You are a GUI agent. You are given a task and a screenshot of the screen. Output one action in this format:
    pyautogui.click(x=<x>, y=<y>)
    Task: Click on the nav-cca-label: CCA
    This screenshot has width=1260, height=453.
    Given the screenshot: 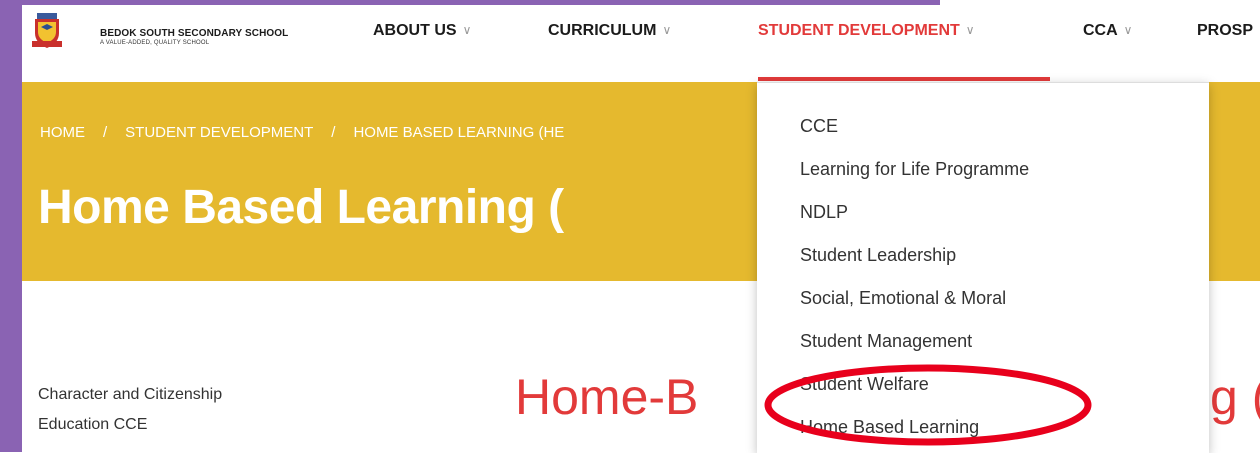 What is the action you would take?
    pyautogui.click(x=1100, y=30)
    